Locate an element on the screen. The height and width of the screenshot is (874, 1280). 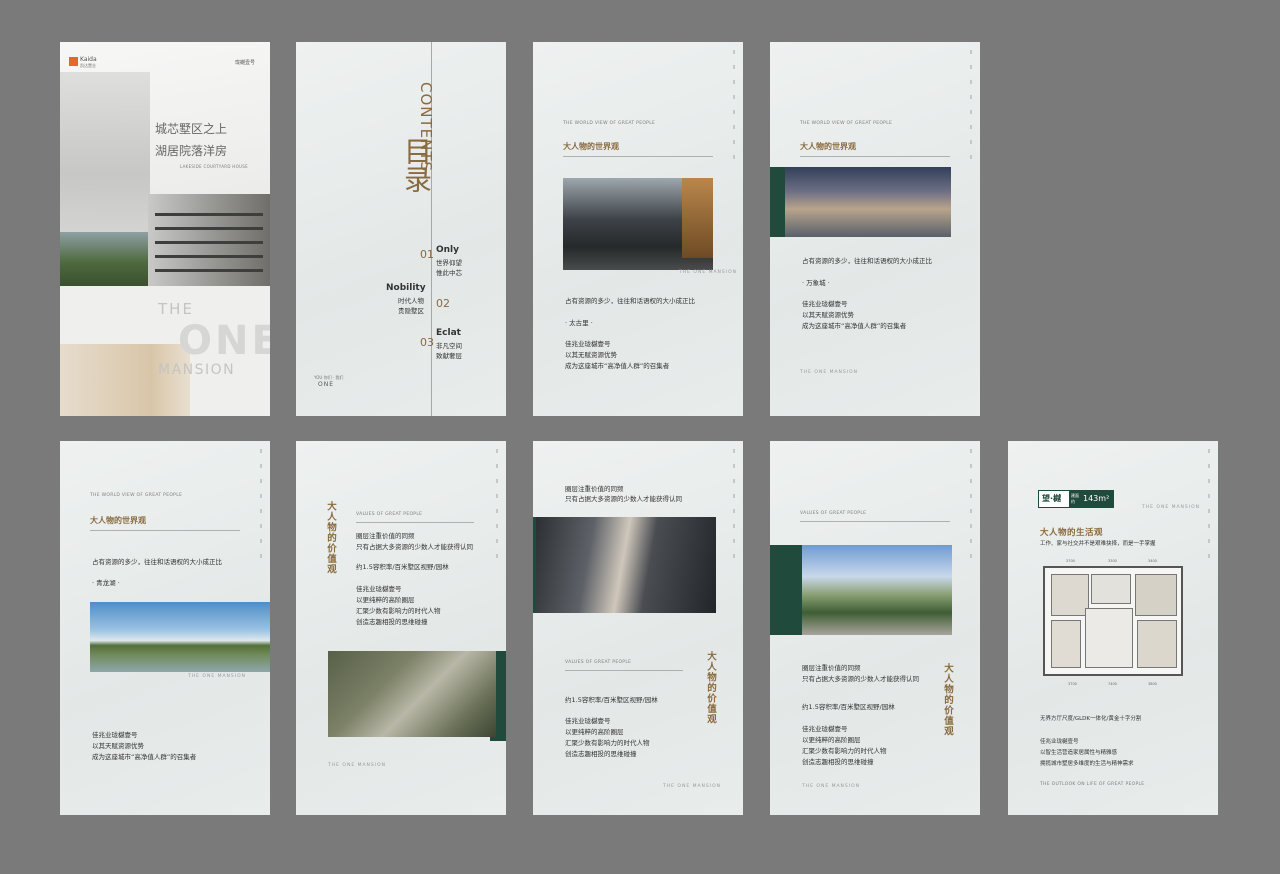
p9-f2: 佳兆业珑樾壹号 is located at coordinates (1059, 742).